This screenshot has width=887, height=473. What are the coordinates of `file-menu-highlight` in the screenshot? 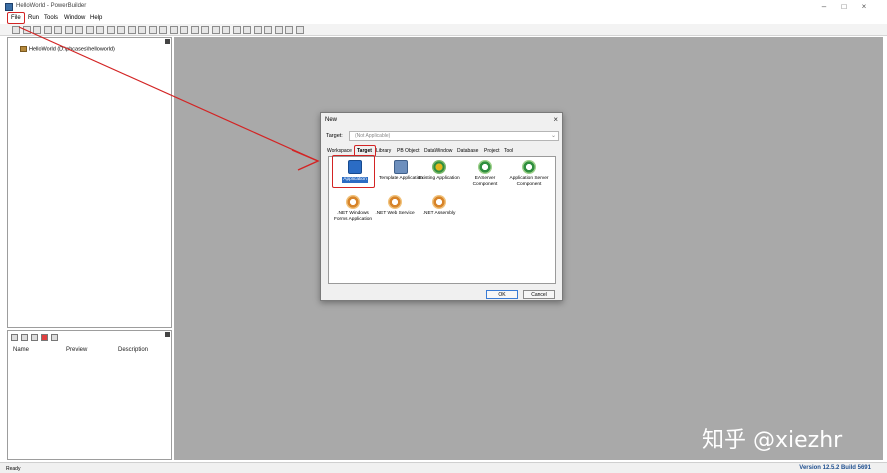 It's located at (16, 18).